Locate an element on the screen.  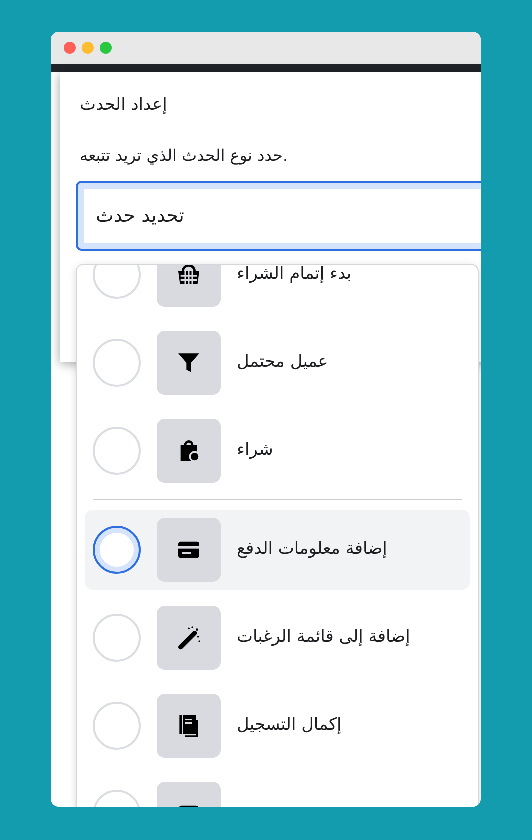
event-option: شراء is located at coordinates (277, 451).